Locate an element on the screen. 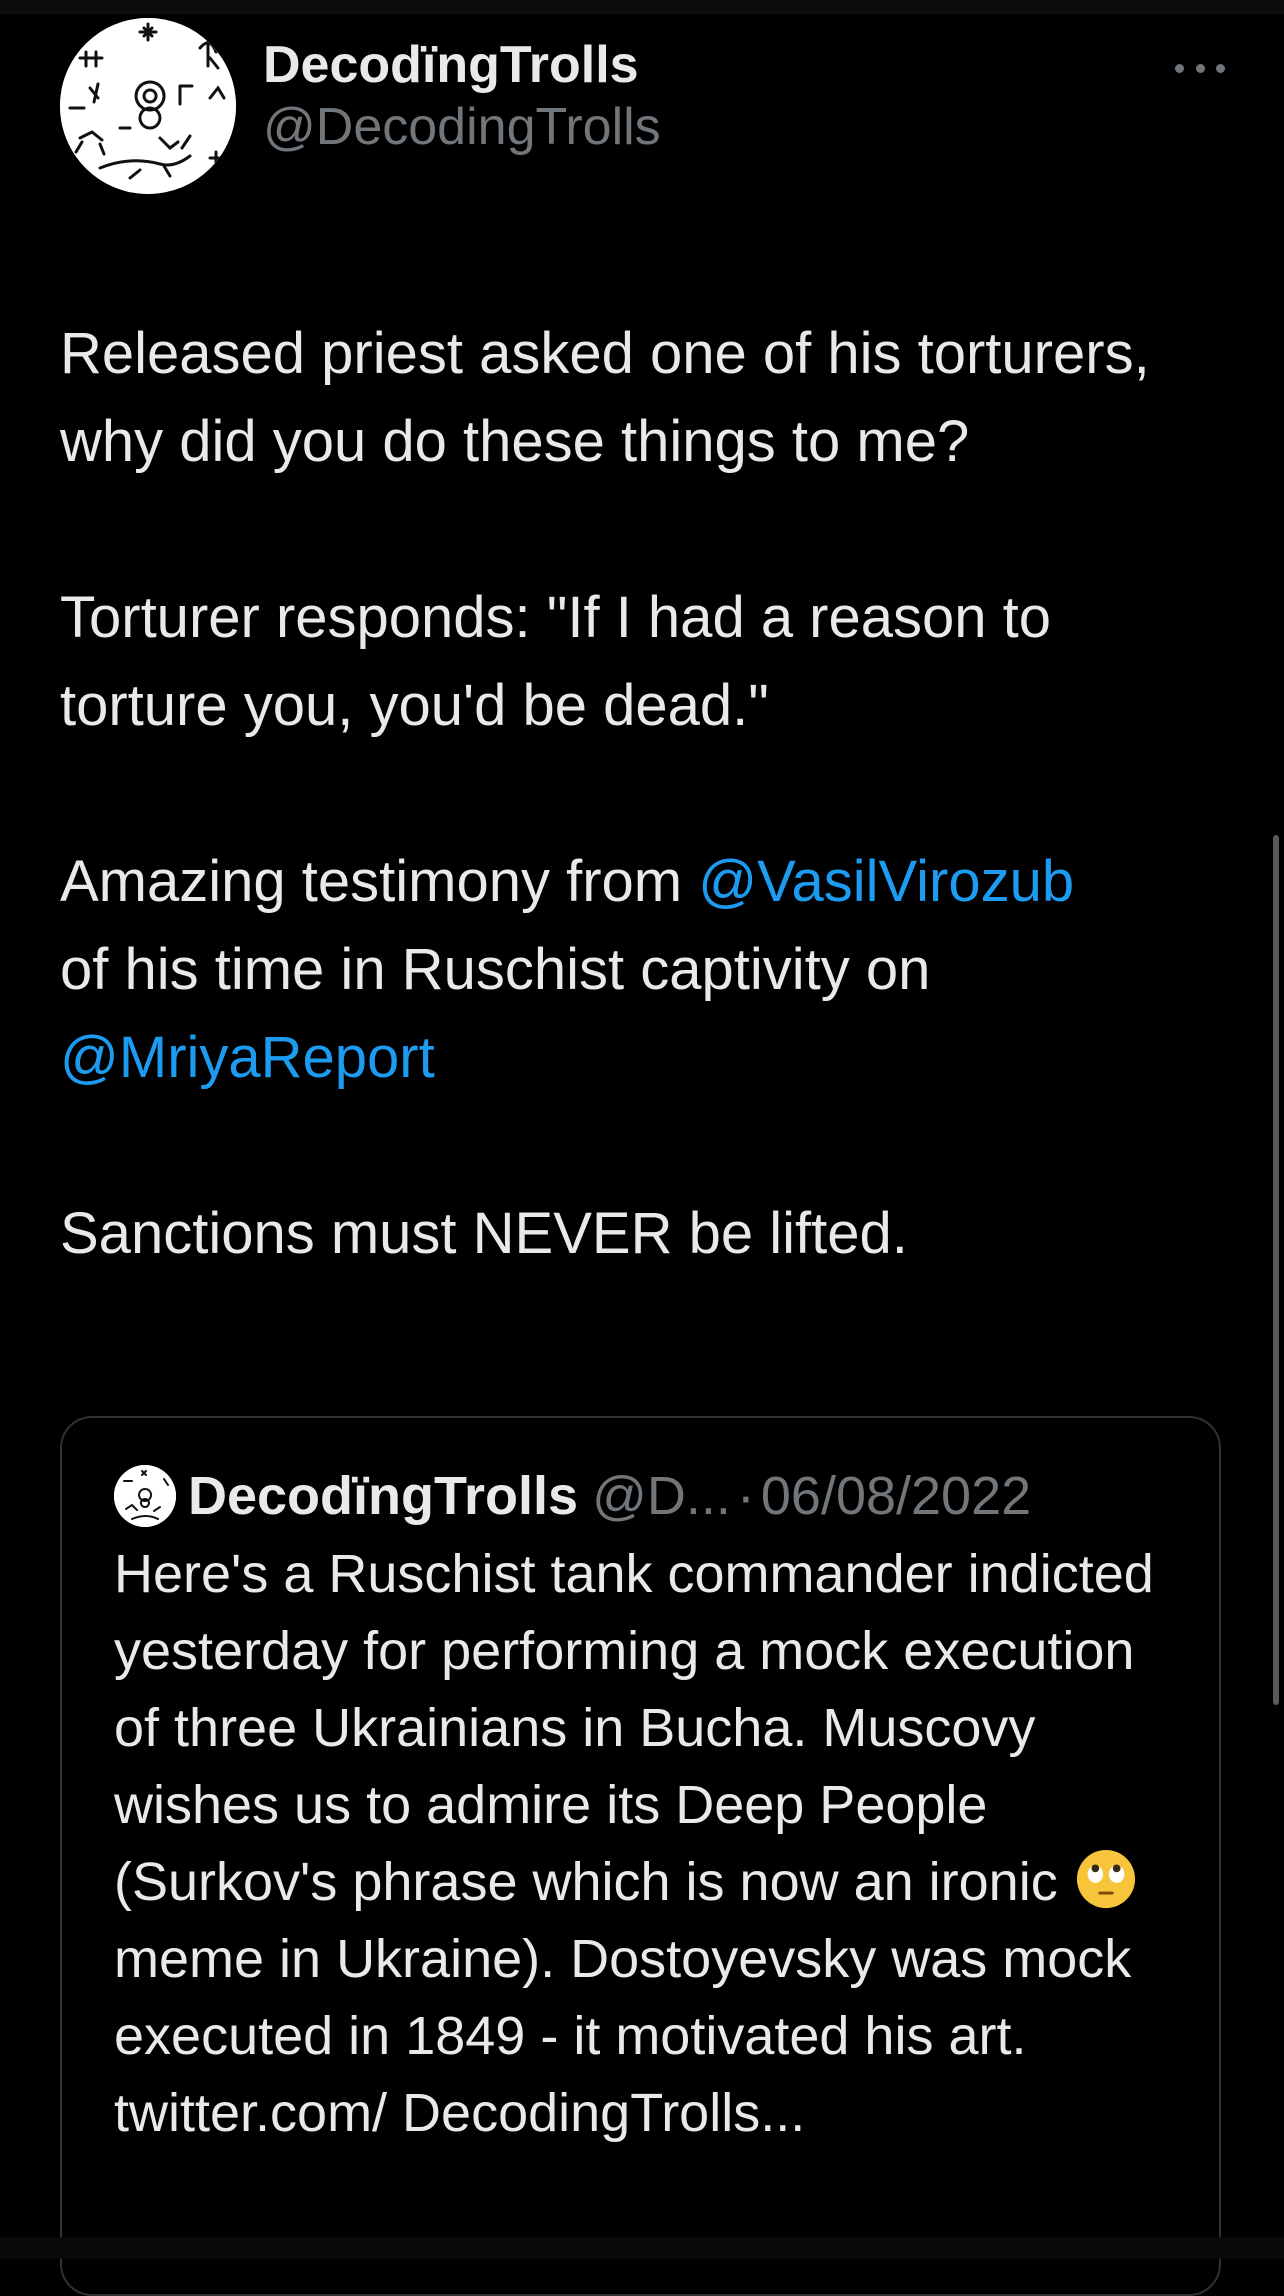 The width and height of the screenshot is (1284, 2296). quoted-author-avatar is located at coordinates (145, 1496).